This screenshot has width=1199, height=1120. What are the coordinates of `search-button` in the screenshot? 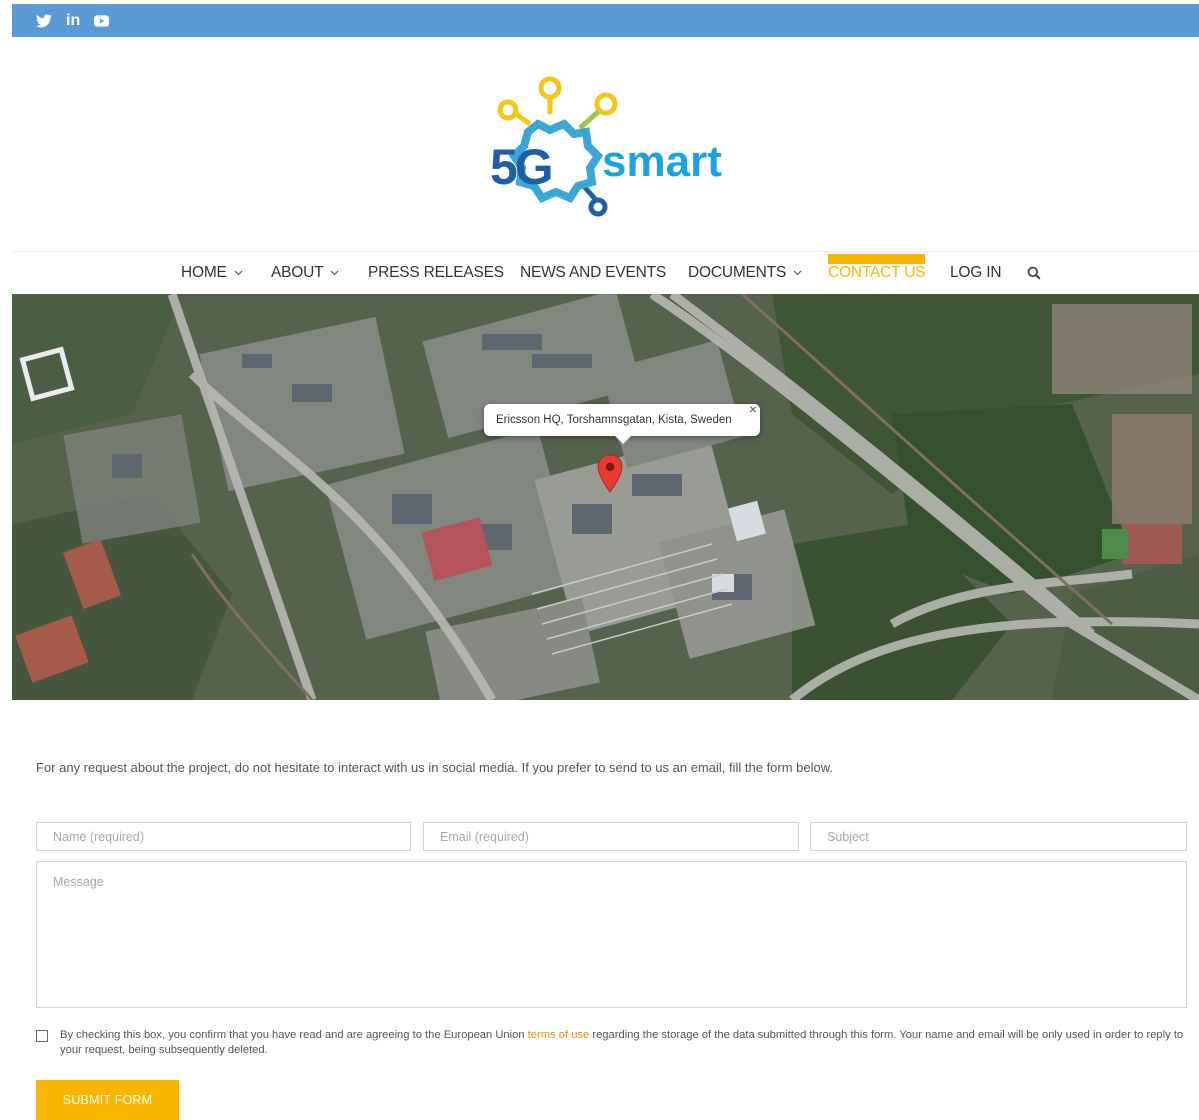 It's located at (1034, 273).